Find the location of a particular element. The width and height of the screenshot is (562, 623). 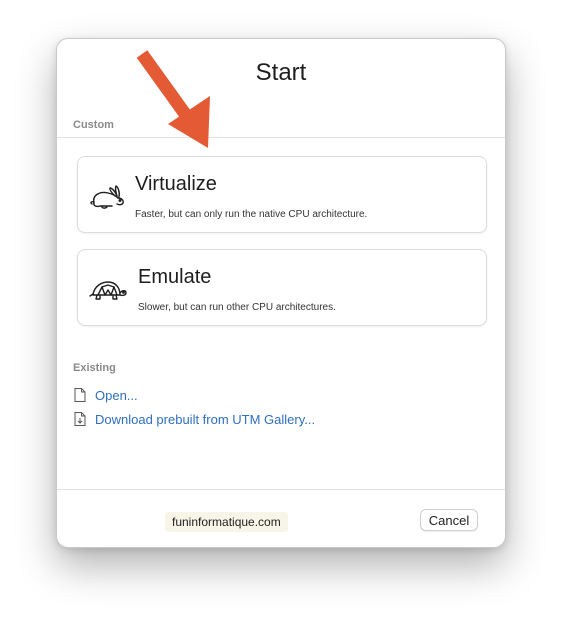

emulate-title: Emulate is located at coordinates (175, 277).